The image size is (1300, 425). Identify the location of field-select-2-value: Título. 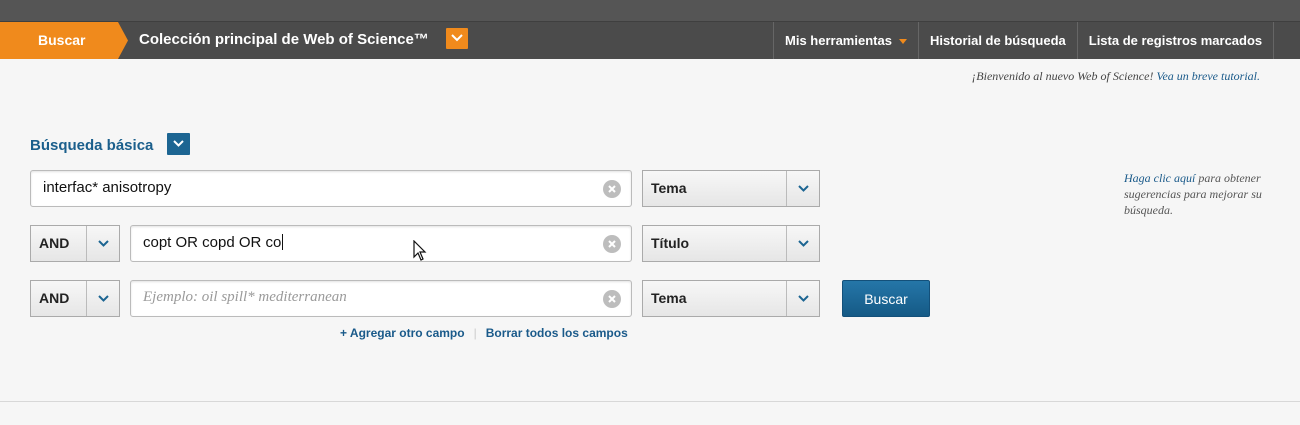
(670, 243).